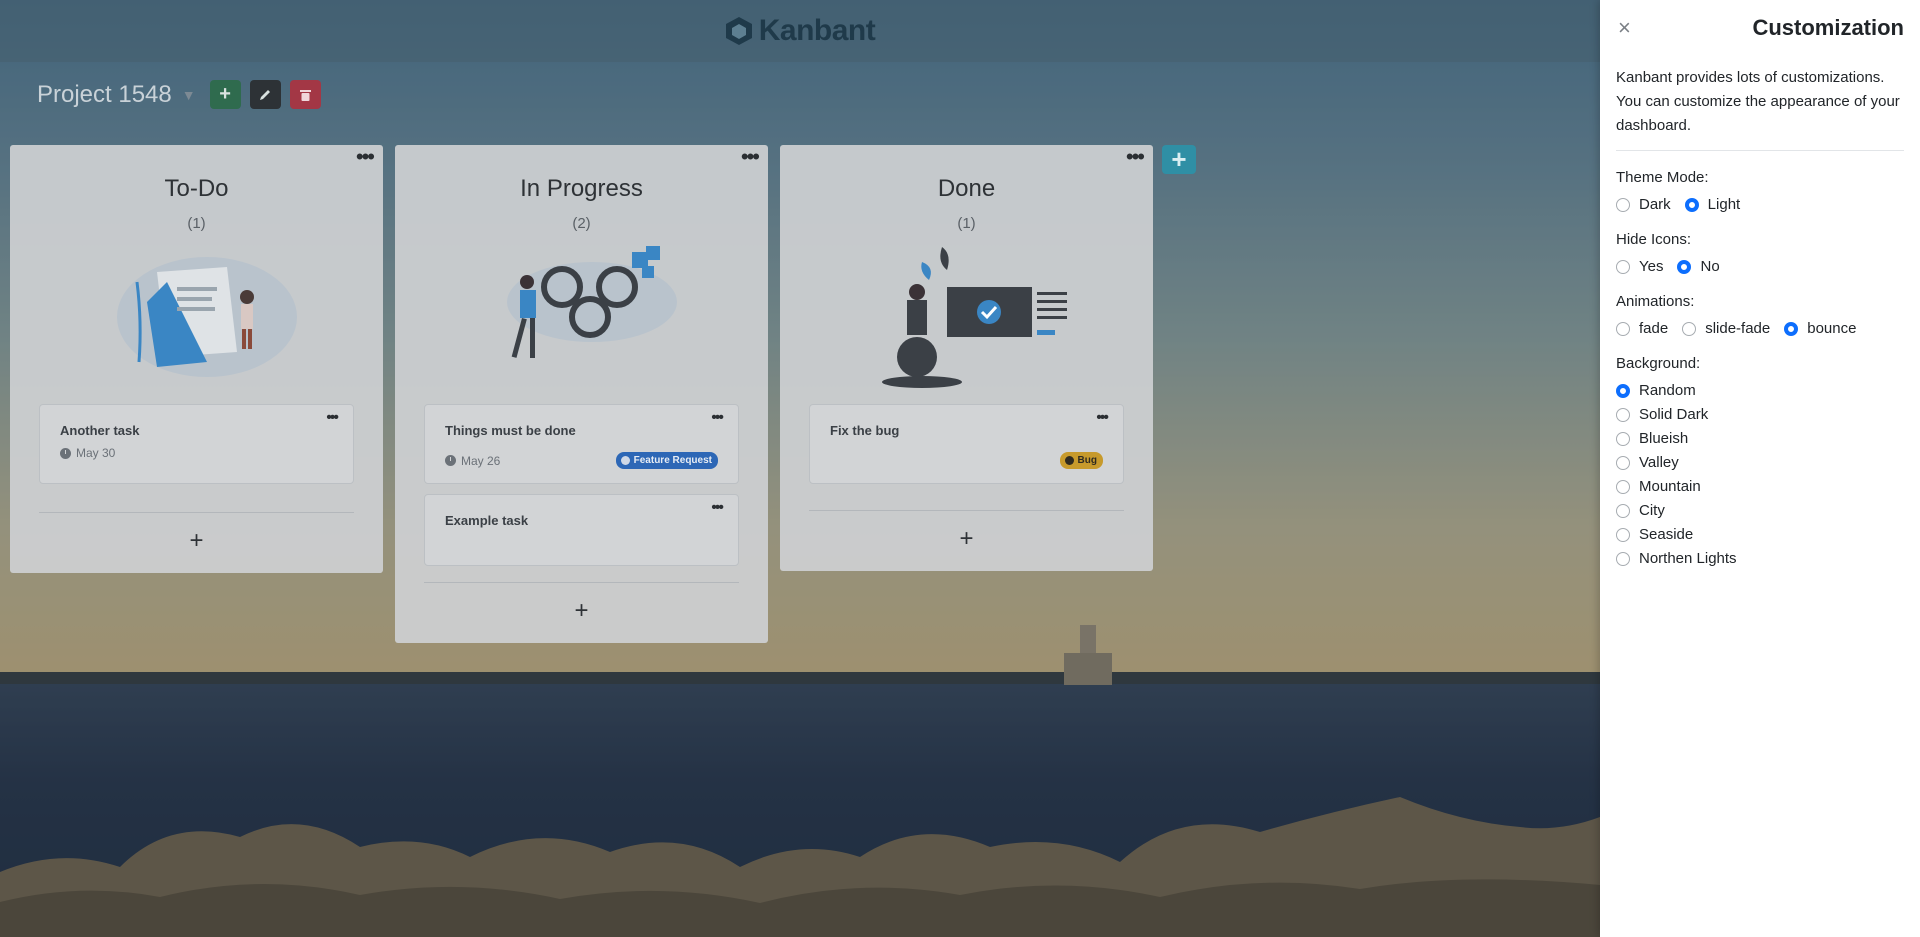  Describe the element at coordinates (1662, 177) in the screenshot. I see `theme-mode-label: Theme Mode:` at that location.